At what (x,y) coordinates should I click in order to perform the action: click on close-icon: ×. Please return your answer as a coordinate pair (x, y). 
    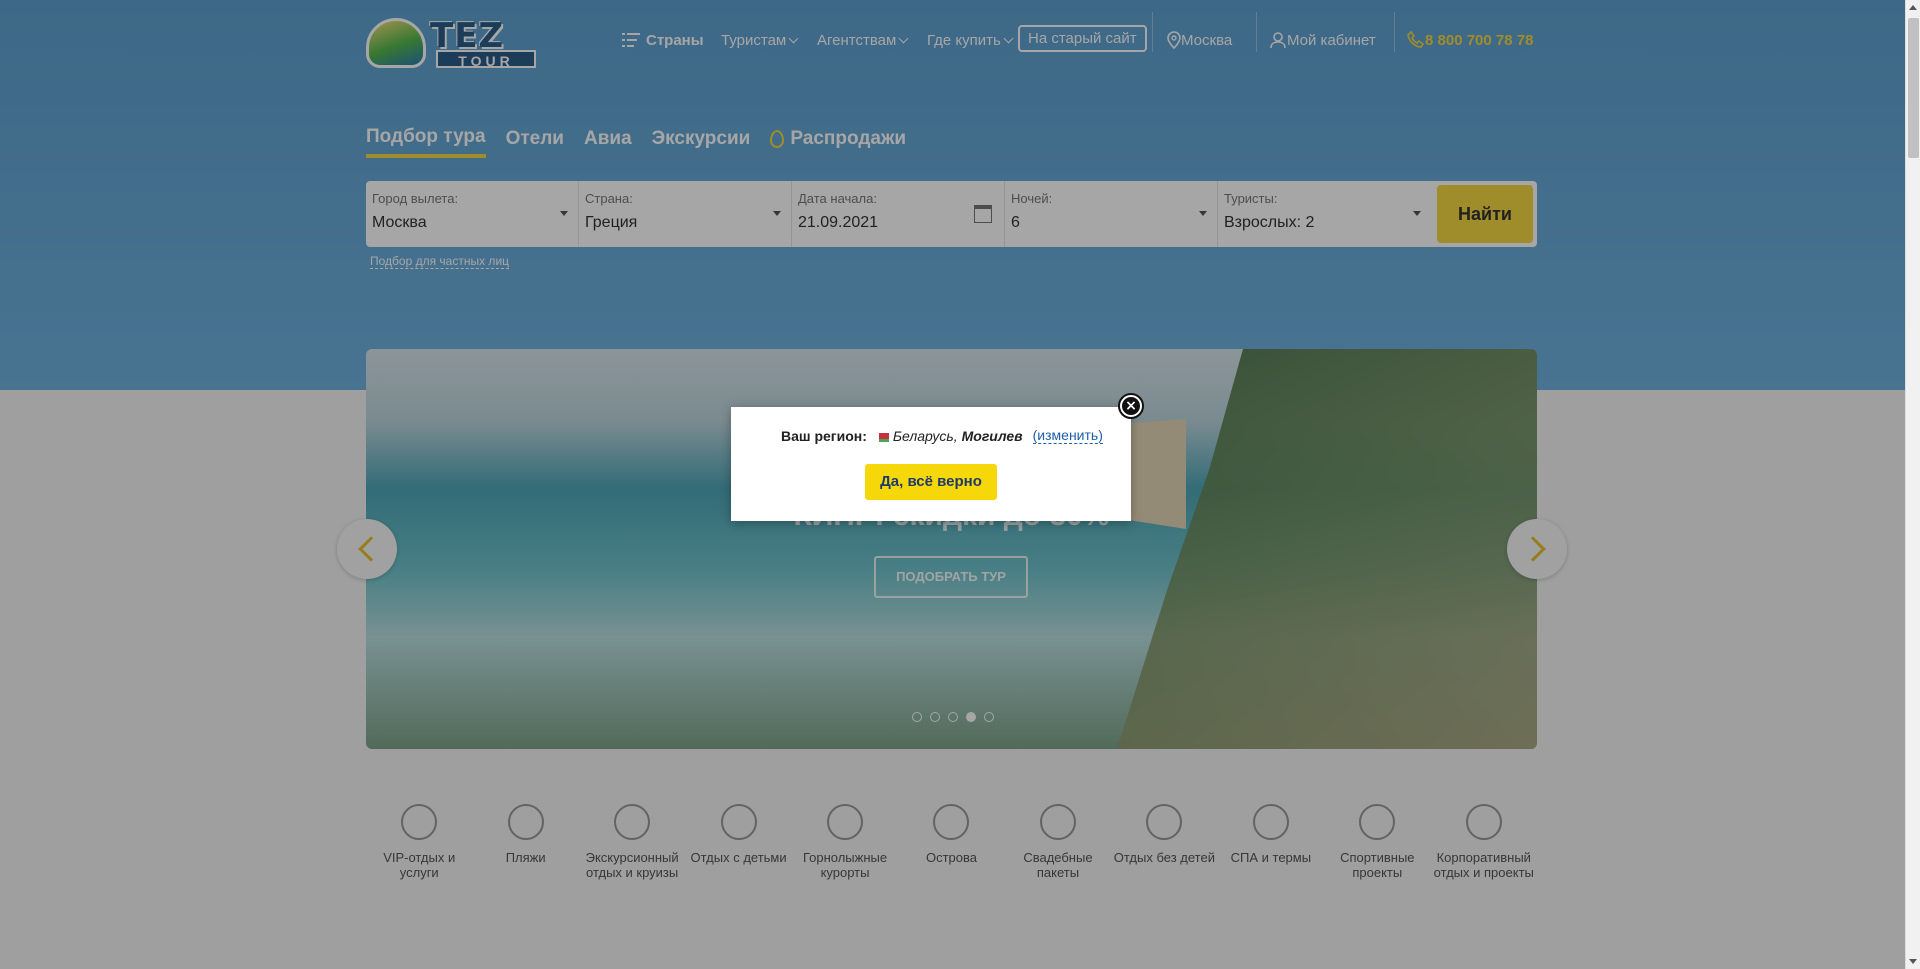
    Looking at the image, I should click on (1131, 406).